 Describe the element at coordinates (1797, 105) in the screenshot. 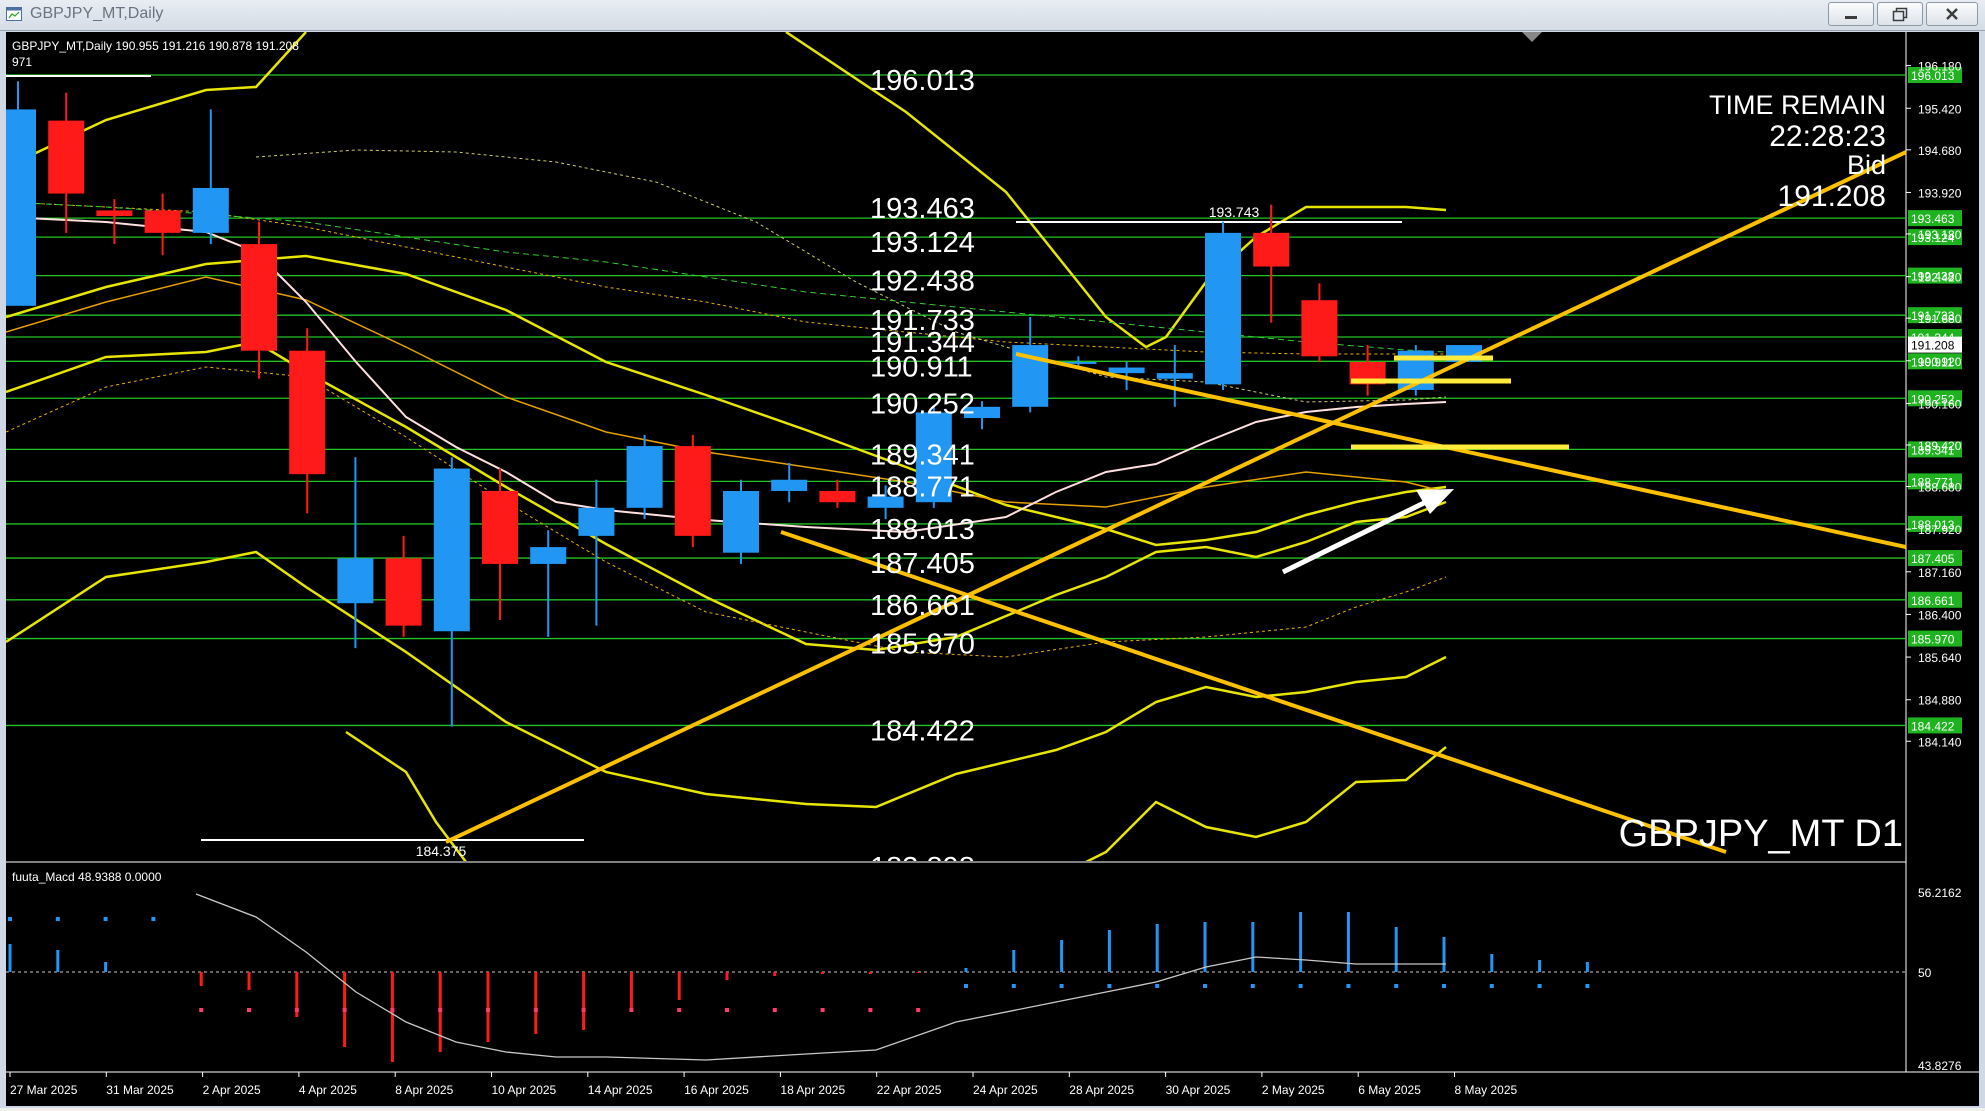

I see `time-remain-label: TIME REMAIN` at that location.